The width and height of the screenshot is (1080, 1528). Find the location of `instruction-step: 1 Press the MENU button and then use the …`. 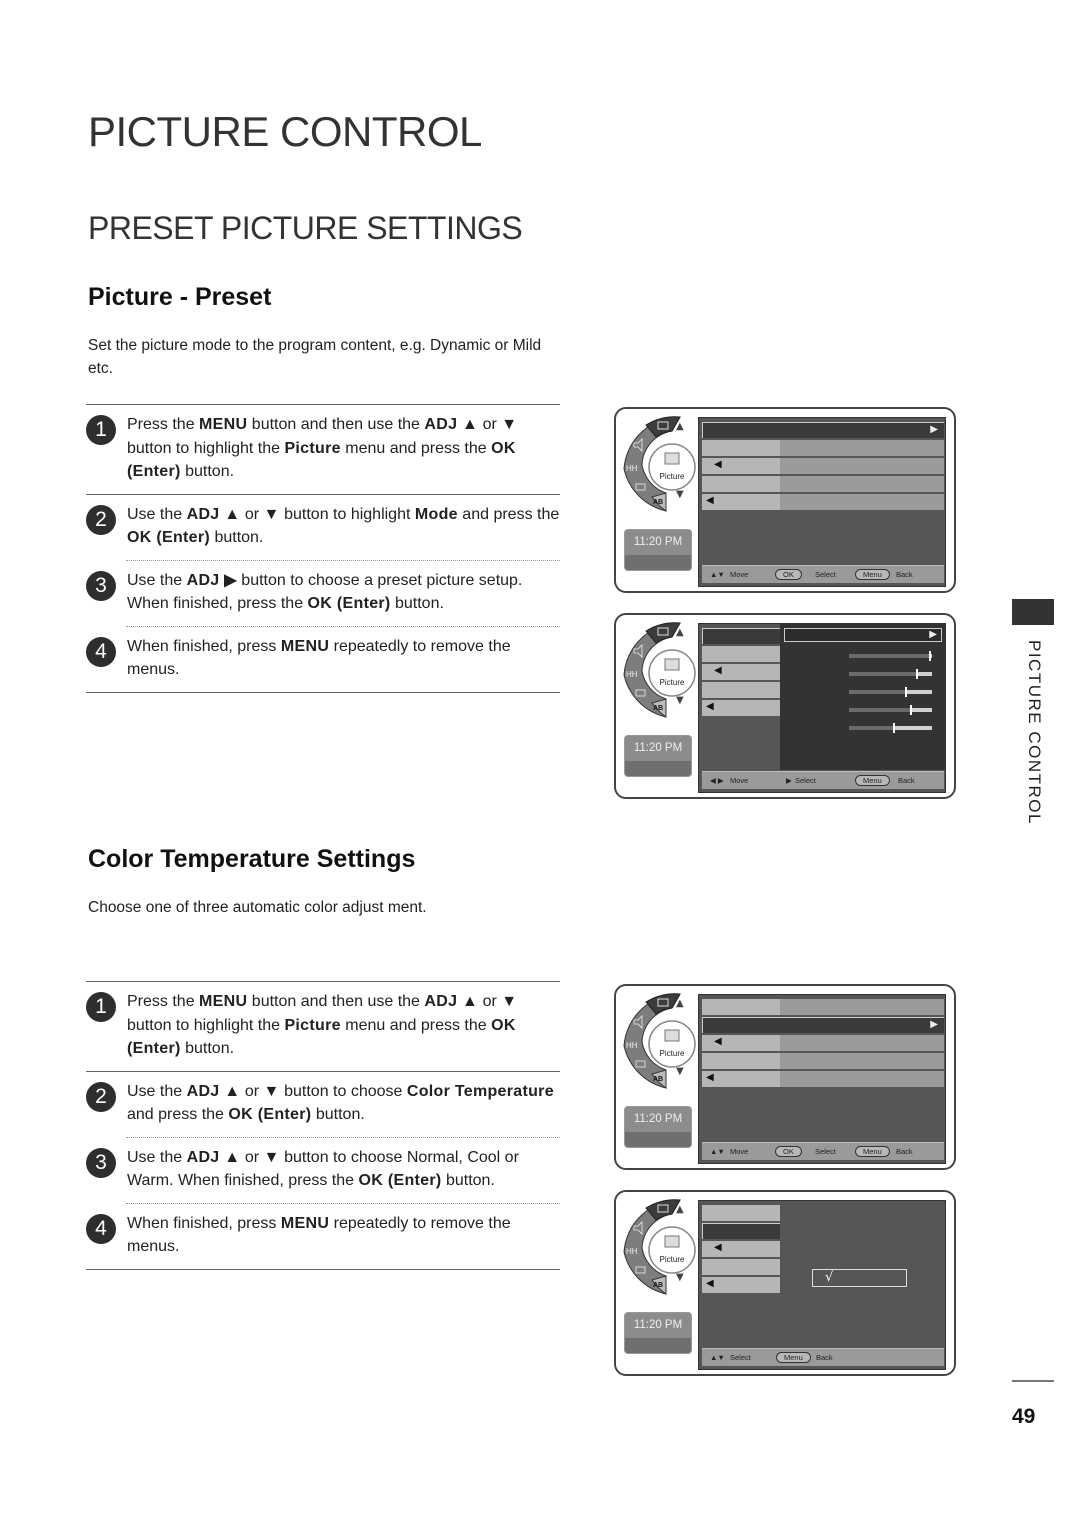

instruction-step: 1 Press the MENU button and then use the … is located at coordinates (323, 449).